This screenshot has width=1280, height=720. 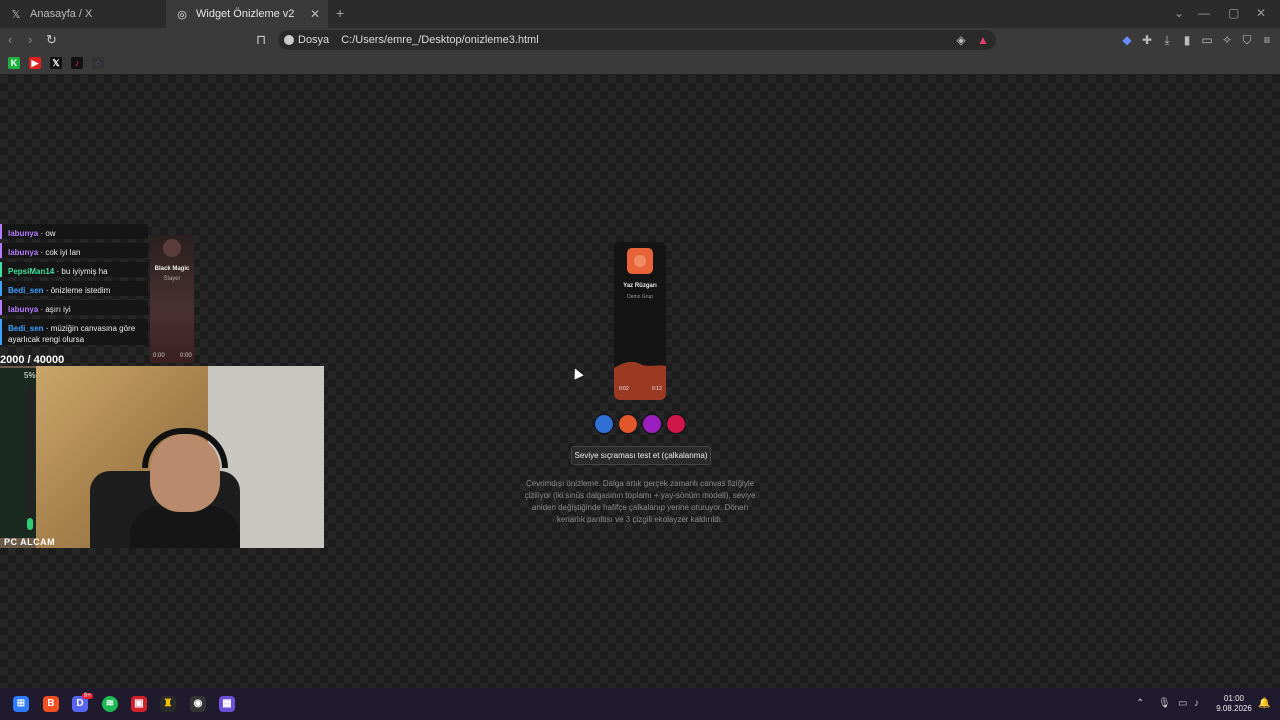 I want to click on brave-taskbar-icon: B, so click(x=51, y=704).